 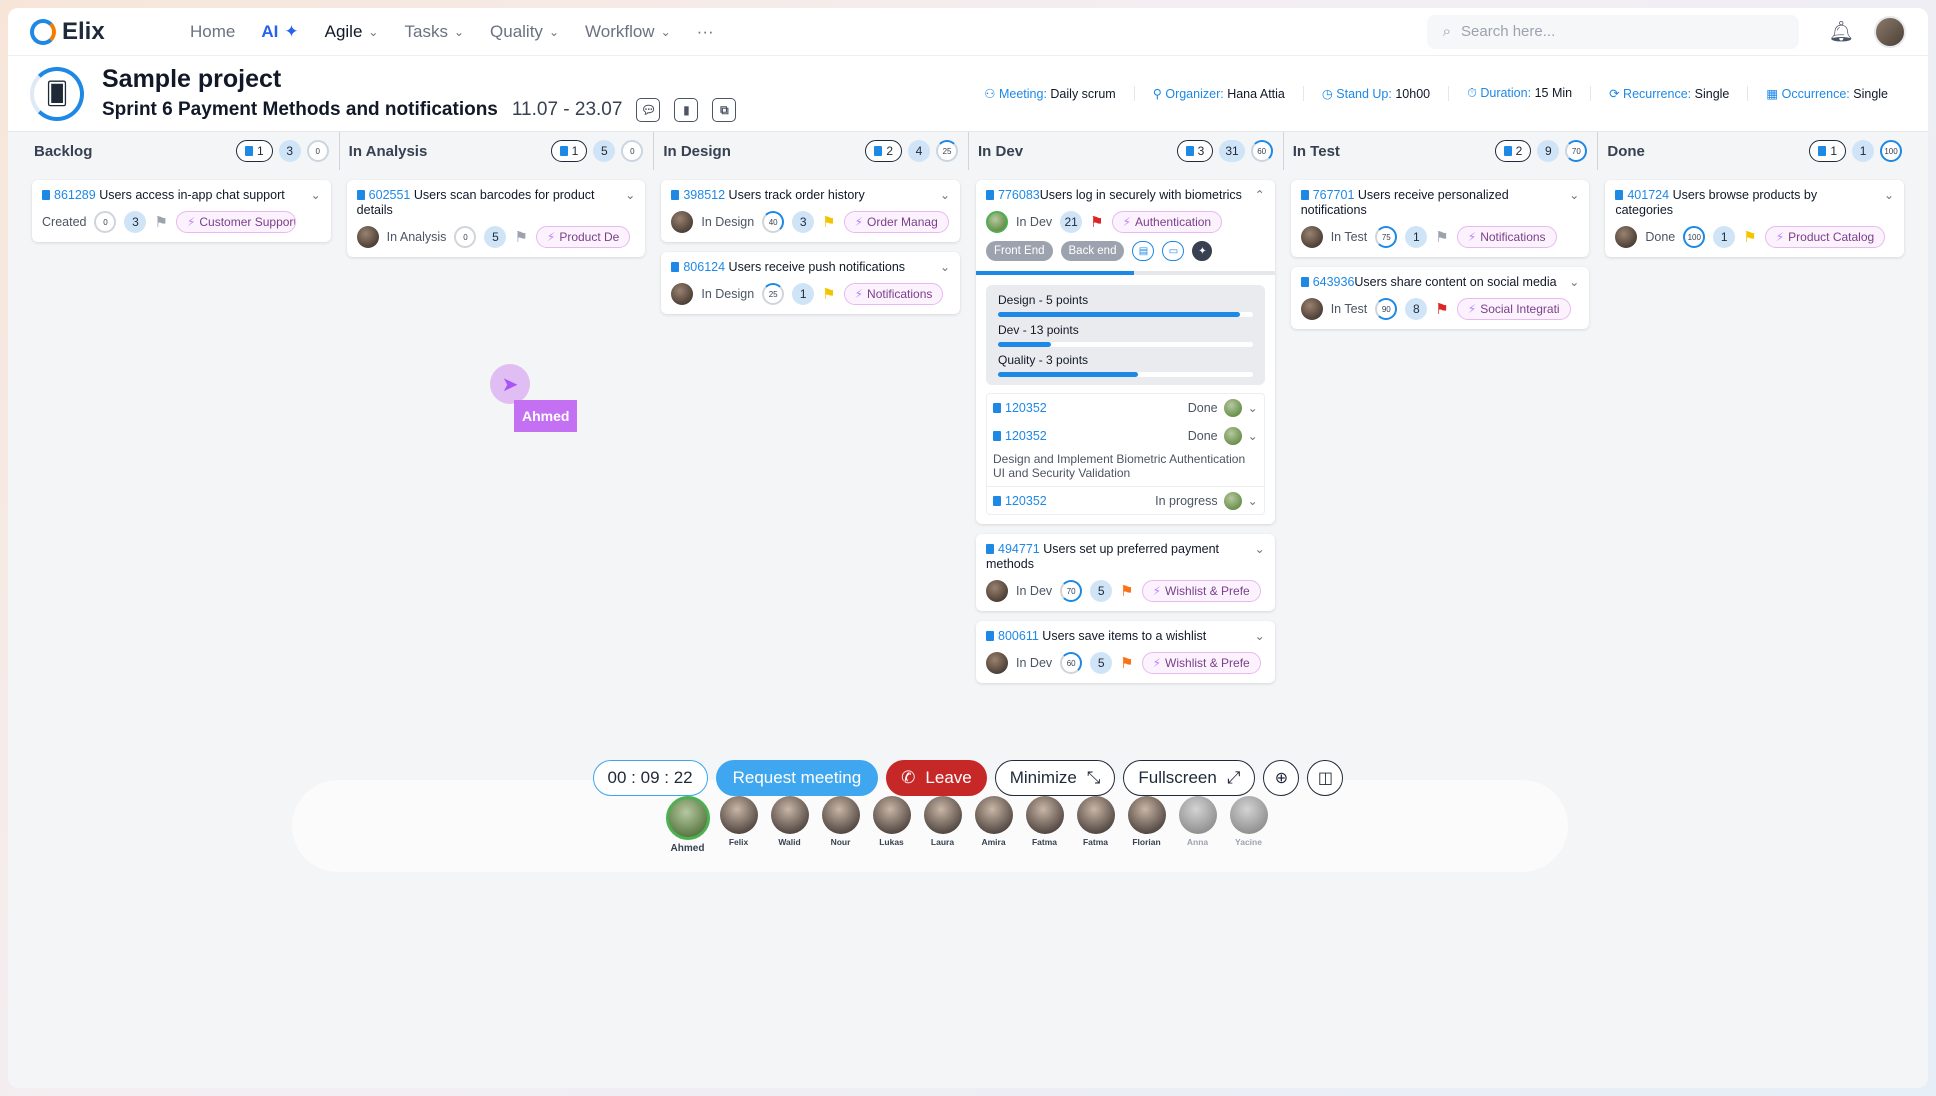 What do you see at coordinates (790, 825) in the screenshot?
I see `participant: Walid` at bounding box center [790, 825].